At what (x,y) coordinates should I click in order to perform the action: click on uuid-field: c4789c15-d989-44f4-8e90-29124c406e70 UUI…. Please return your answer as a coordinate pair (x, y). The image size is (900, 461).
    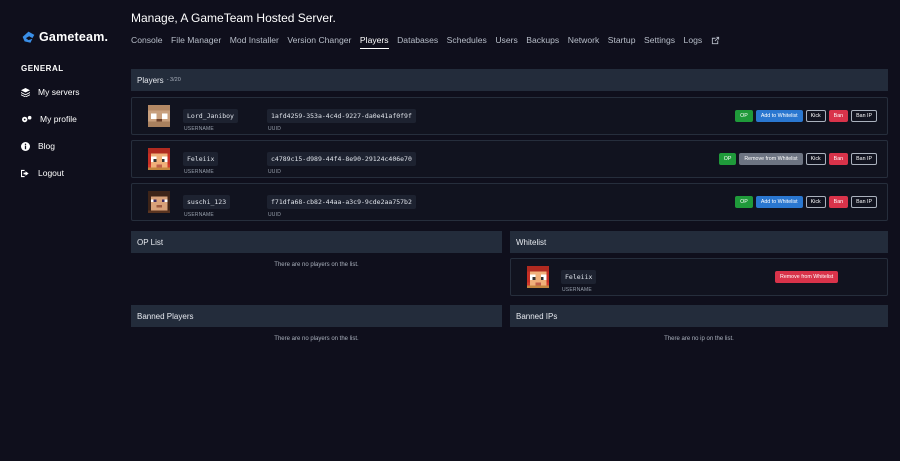
    Looking at the image, I should click on (341, 161).